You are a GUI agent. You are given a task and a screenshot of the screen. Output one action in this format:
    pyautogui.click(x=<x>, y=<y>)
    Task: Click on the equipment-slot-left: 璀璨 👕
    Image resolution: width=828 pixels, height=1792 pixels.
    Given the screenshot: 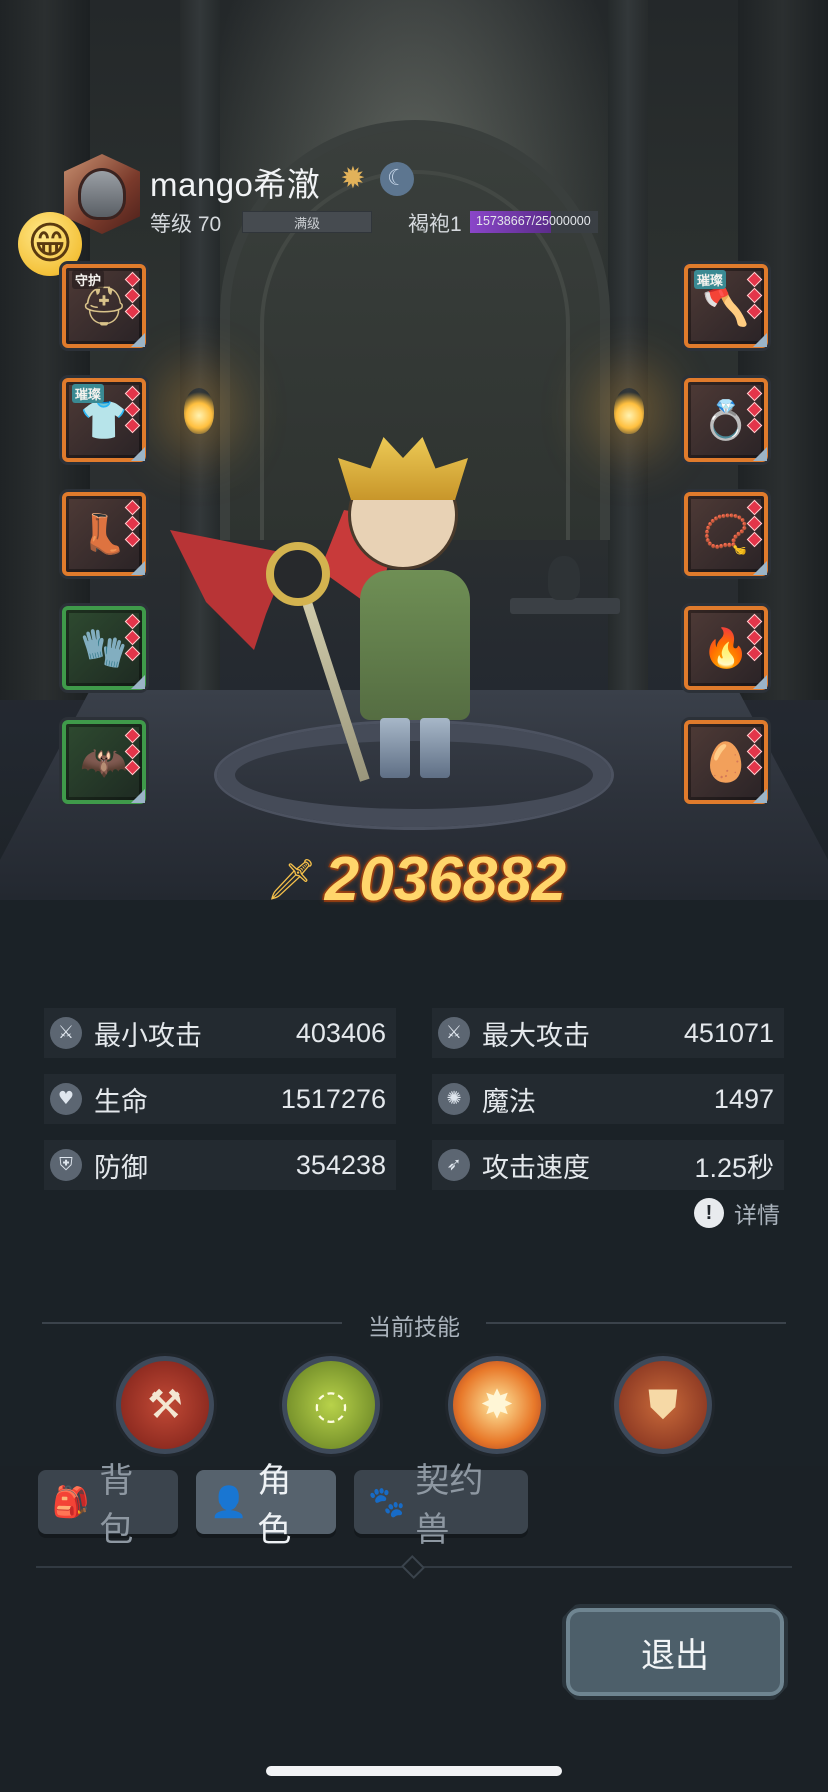 What is the action you would take?
    pyautogui.click(x=104, y=420)
    